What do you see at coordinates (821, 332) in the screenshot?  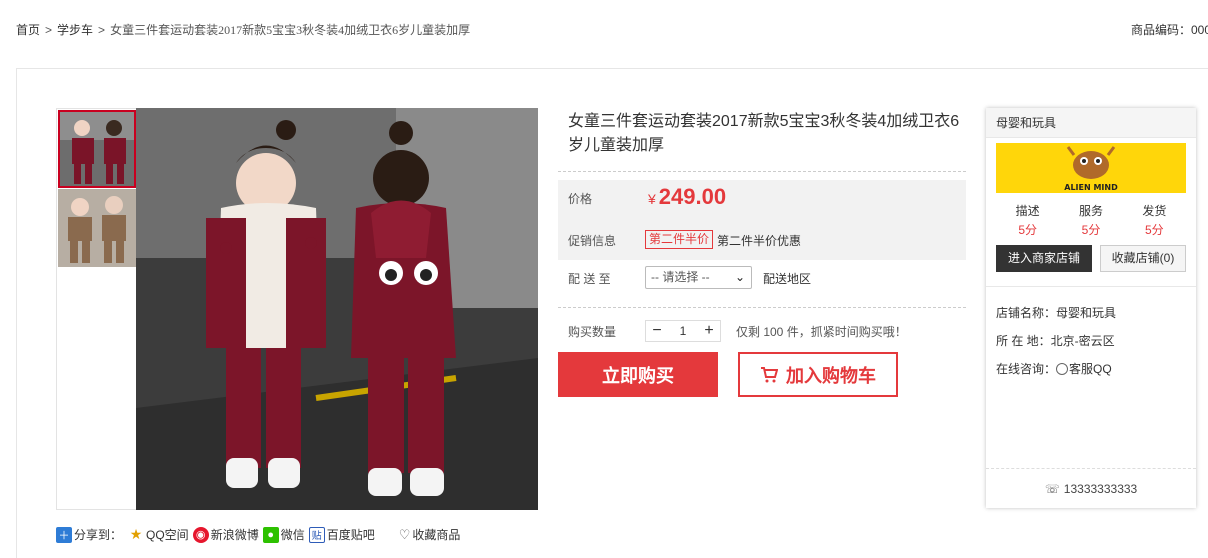 I see `stock-notice: 仅剩 100 件，抓紧时间购买哦！` at bounding box center [821, 332].